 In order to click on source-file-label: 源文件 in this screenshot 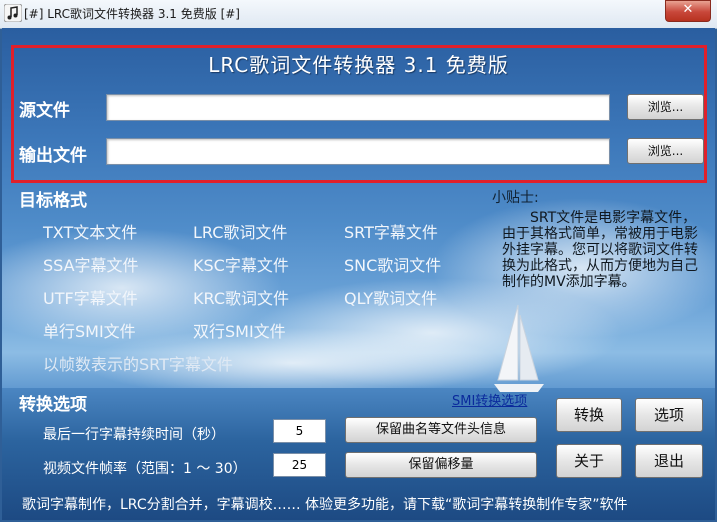, I will do `click(44, 111)`.